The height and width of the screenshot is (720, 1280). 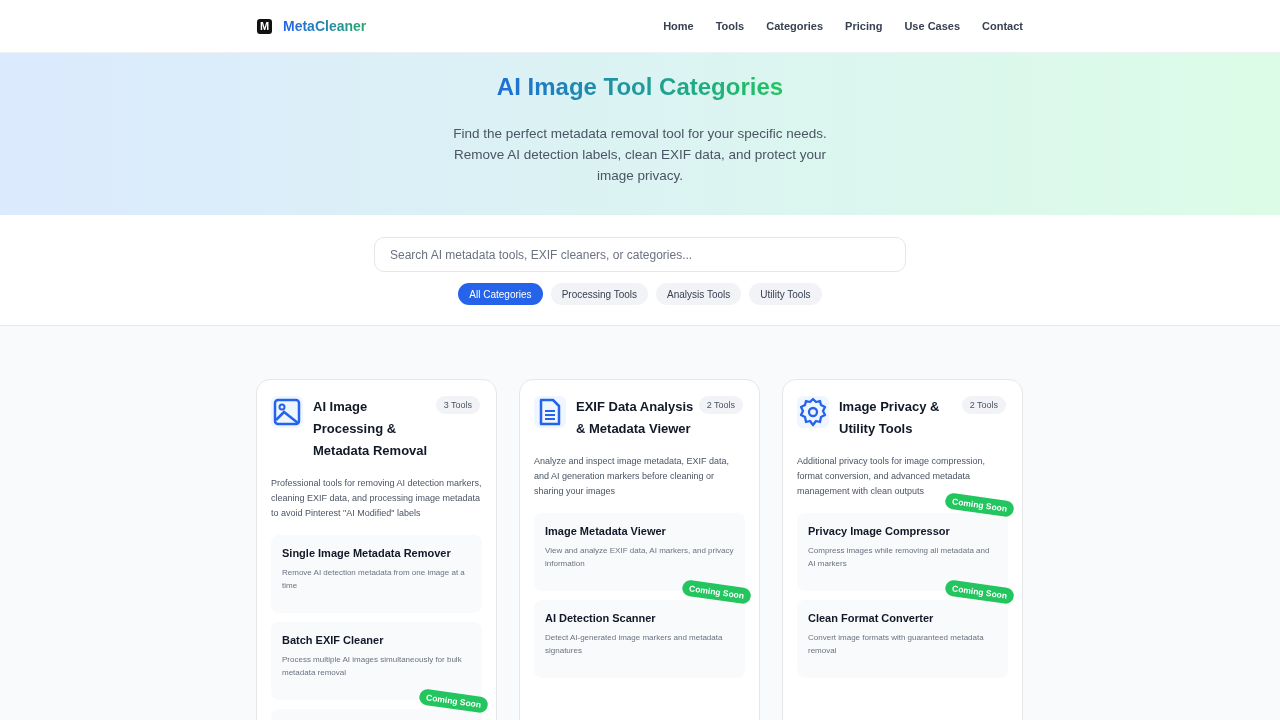 What do you see at coordinates (287, 412) in the screenshot?
I see `image-icon` at bounding box center [287, 412].